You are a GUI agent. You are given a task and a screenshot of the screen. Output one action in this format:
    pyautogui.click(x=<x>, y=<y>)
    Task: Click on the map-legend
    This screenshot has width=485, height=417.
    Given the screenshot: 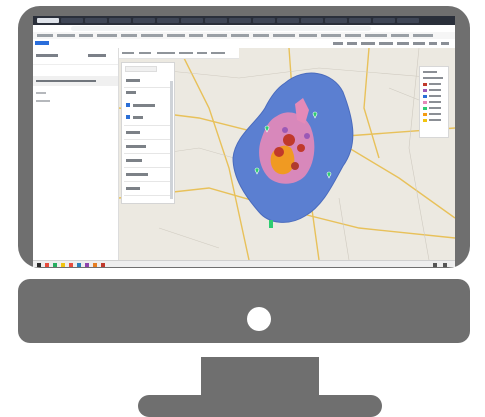 What is the action you would take?
    pyautogui.click(x=434, y=102)
    